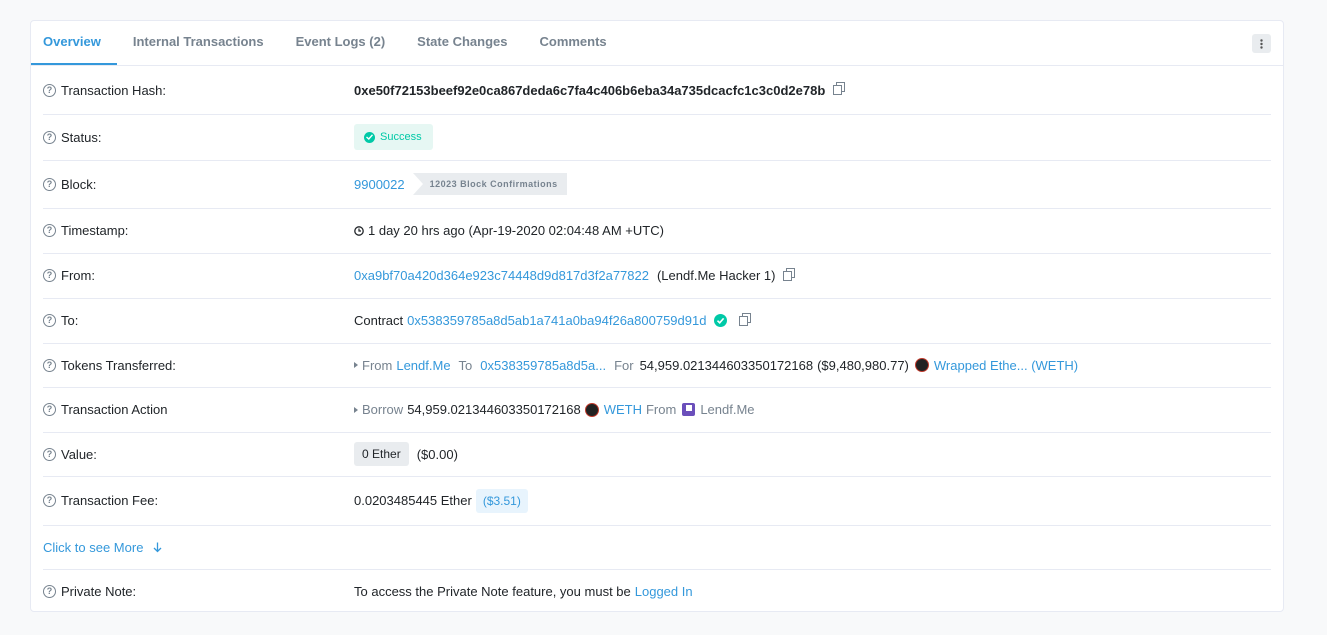 This screenshot has width=1327, height=635. What do you see at coordinates (99, 591) in the screenshot?
I see `row-label: Private Note:` at bounding box center [99, 591].